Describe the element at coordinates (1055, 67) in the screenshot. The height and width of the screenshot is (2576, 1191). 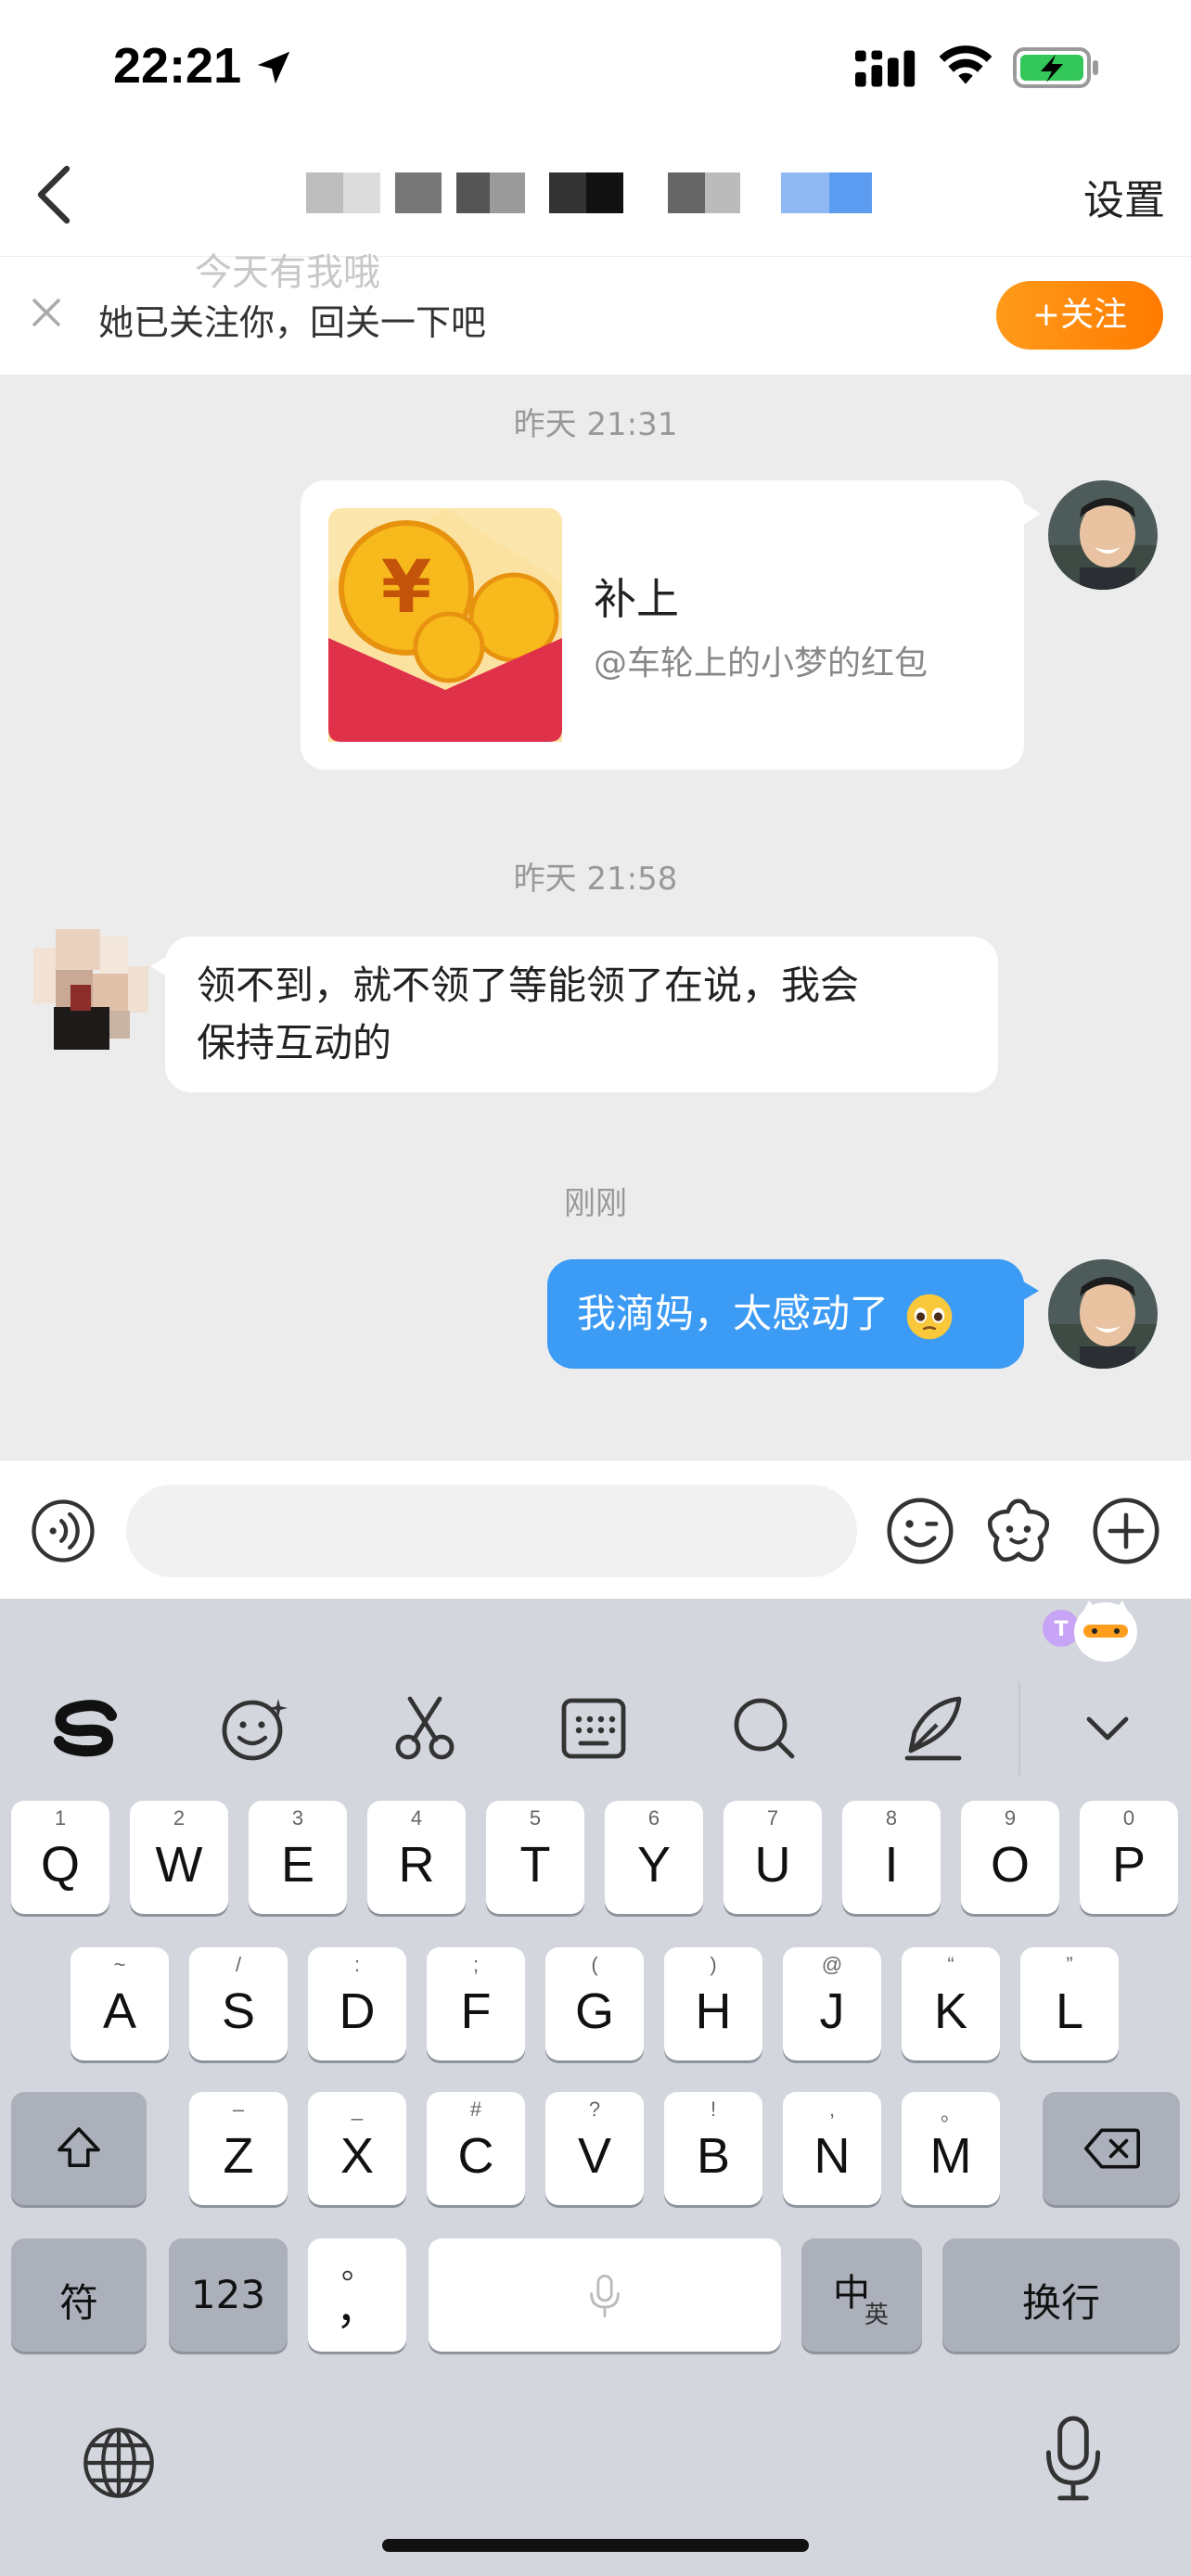
I see `battery-charging-icon` at that location.